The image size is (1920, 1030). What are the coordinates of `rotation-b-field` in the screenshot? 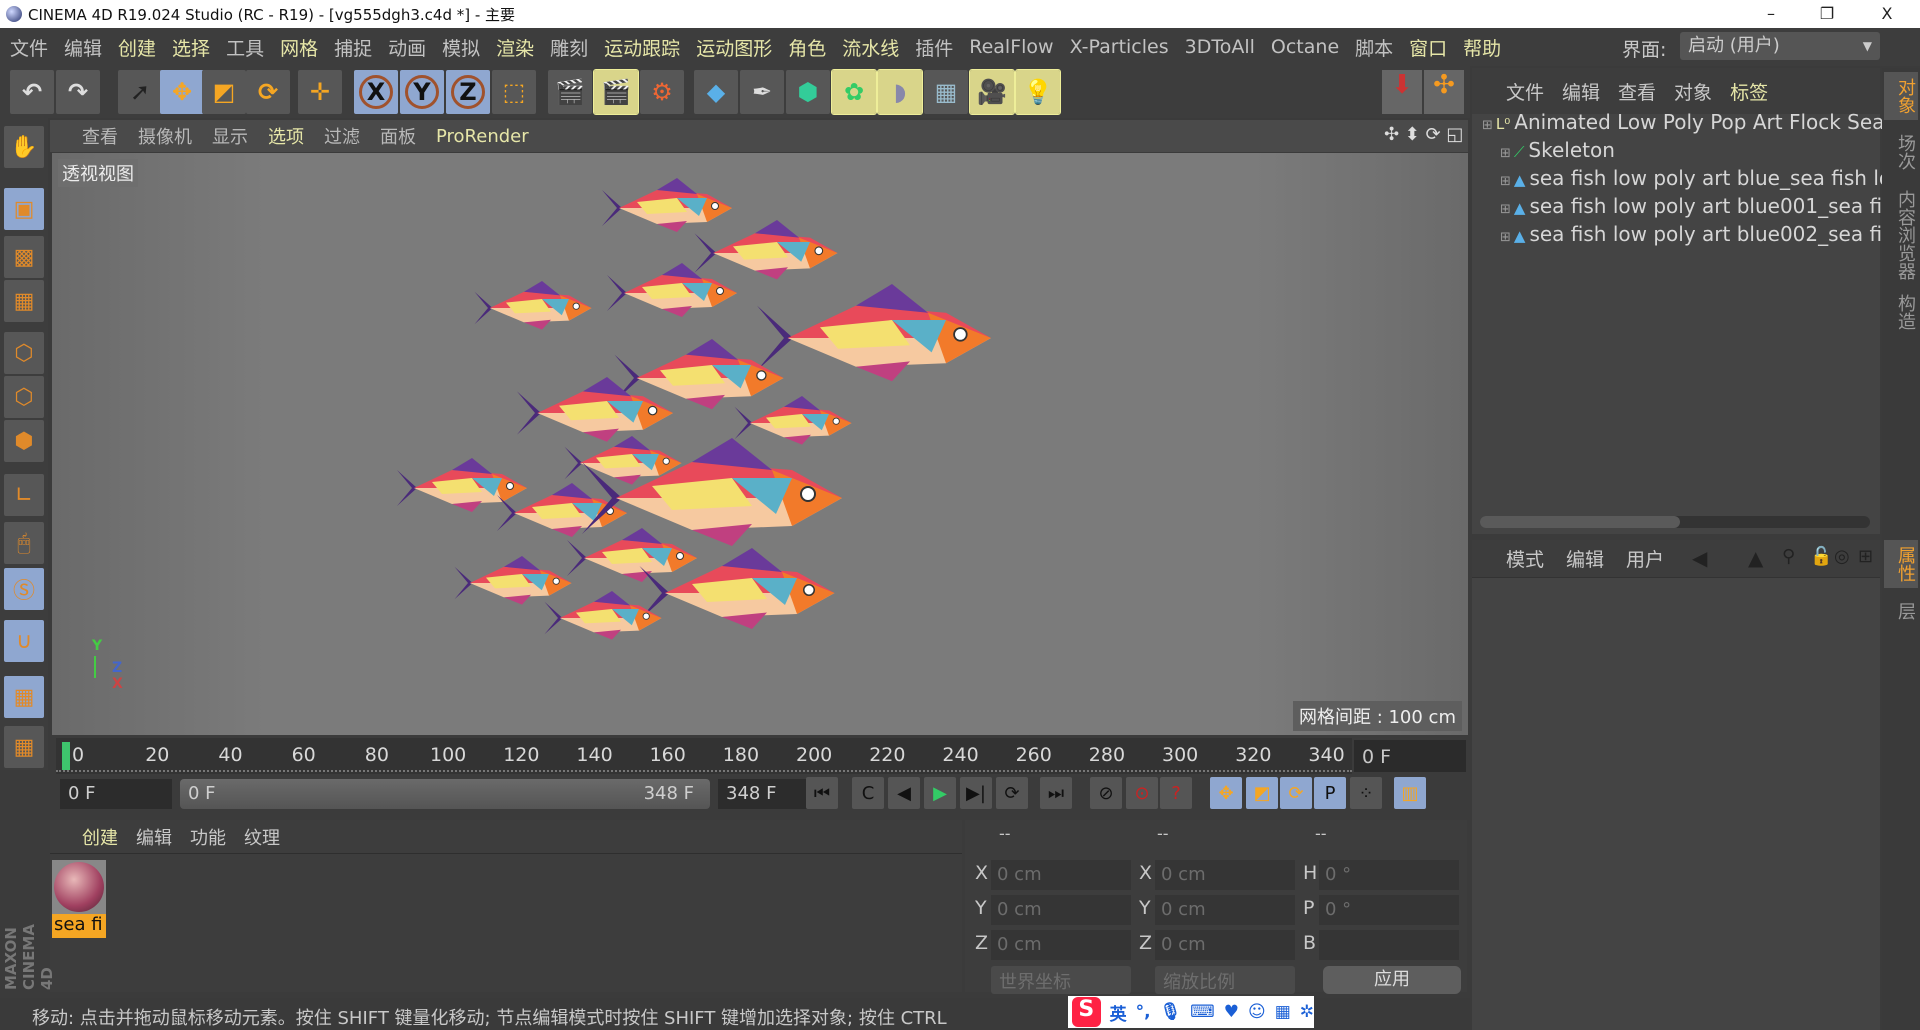 It's located at (1389, 945).